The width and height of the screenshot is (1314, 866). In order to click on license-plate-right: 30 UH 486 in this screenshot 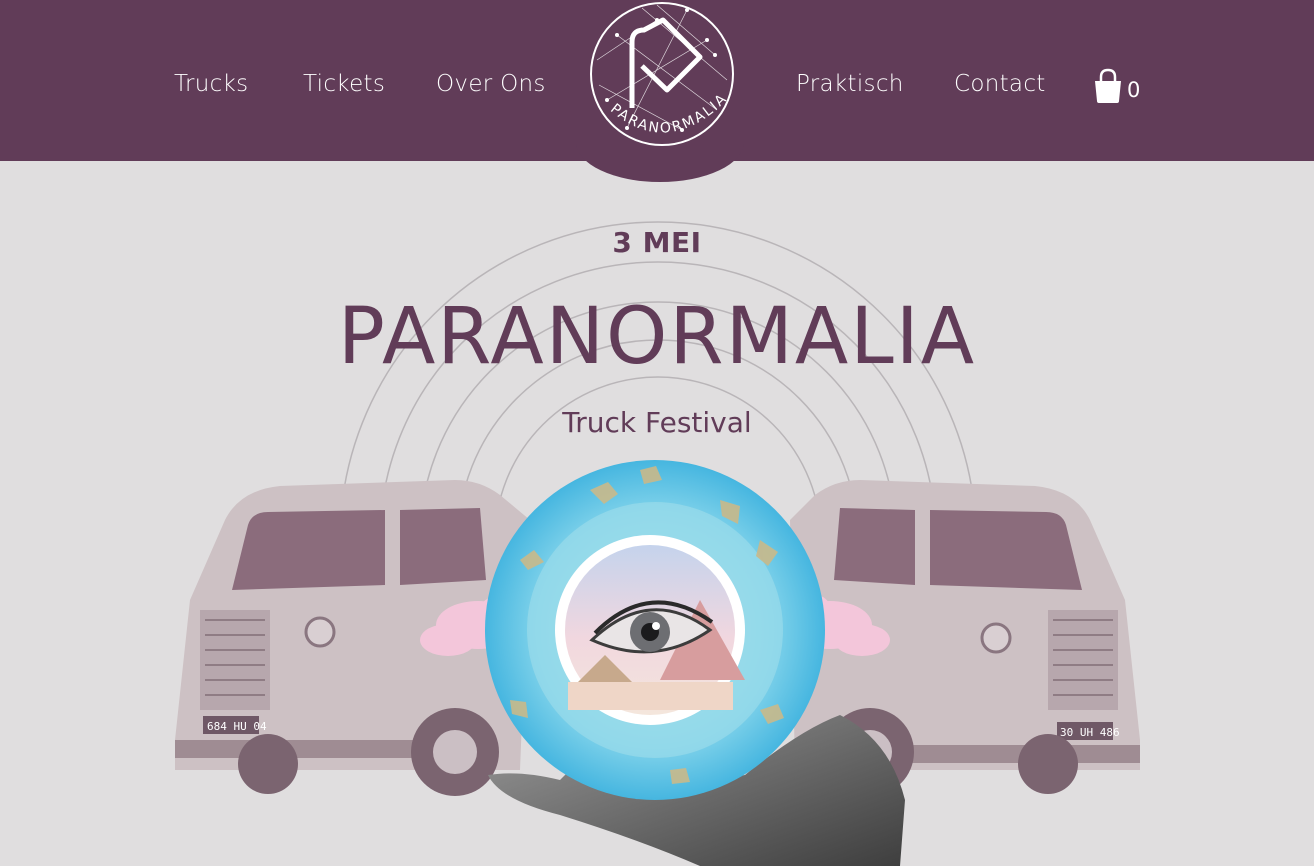, I will do `click(1090, 732)`.